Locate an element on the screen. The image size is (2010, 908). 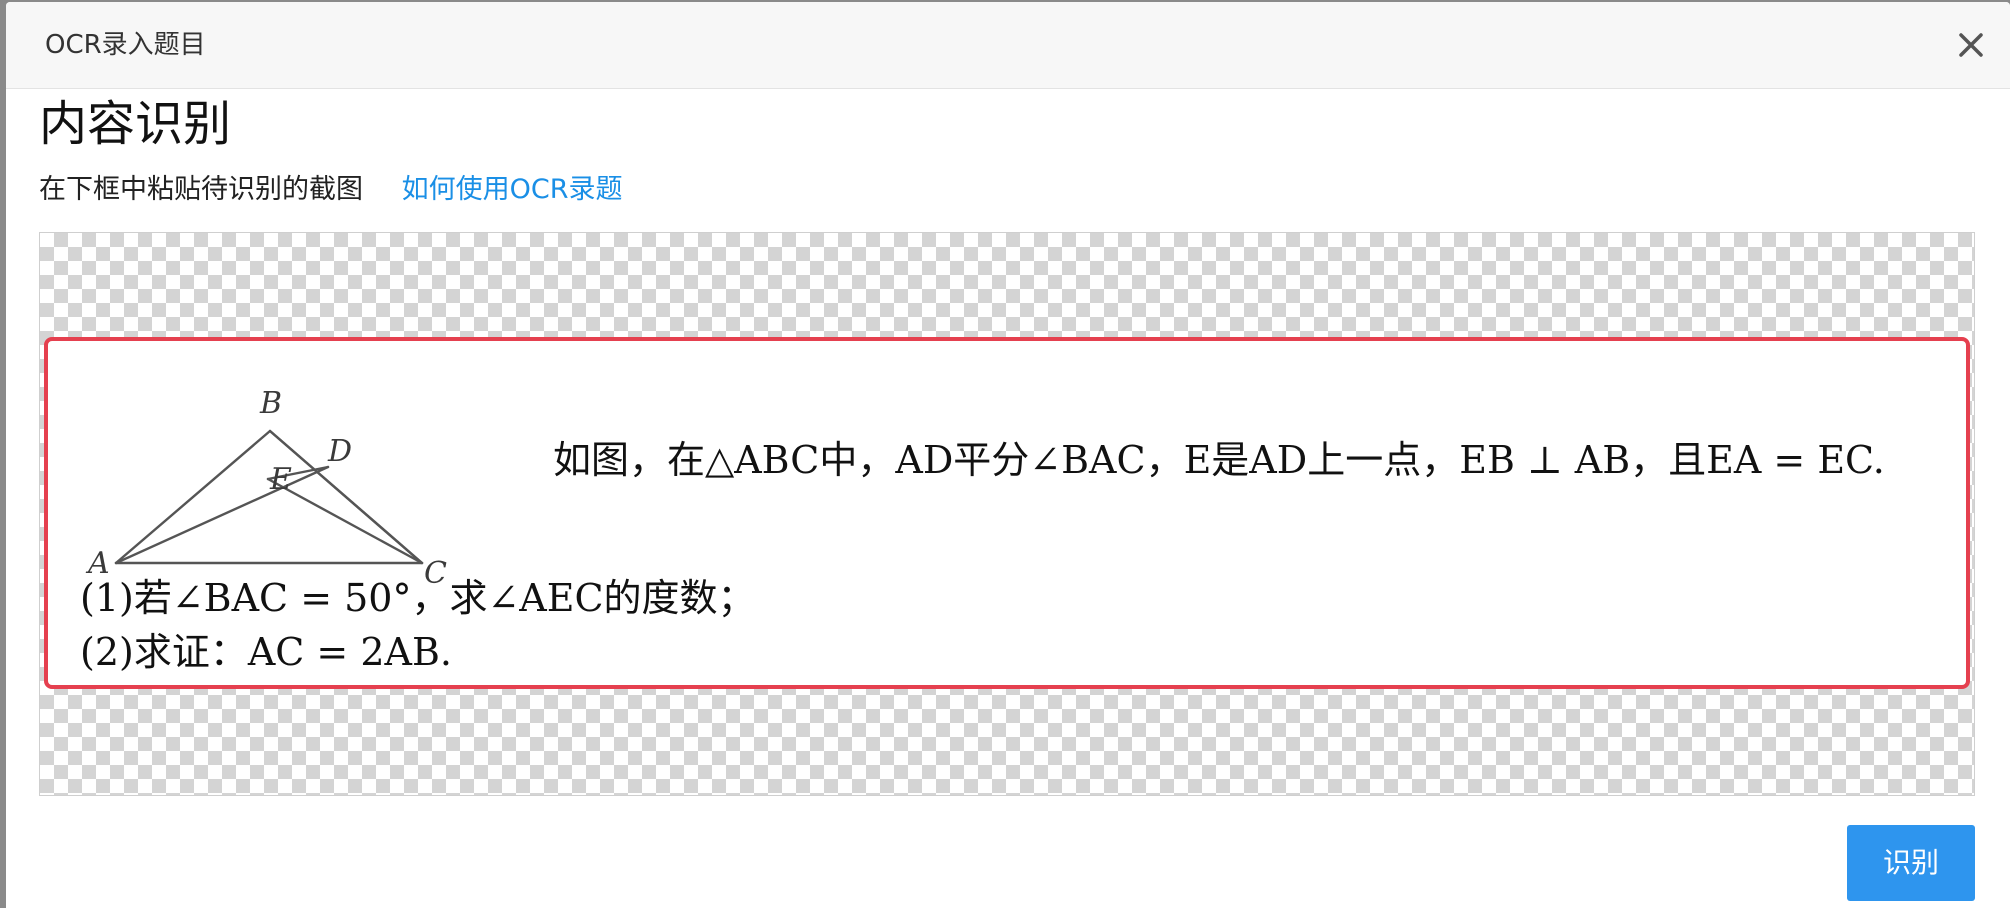
close-button is located at coordinates (1971, 45).